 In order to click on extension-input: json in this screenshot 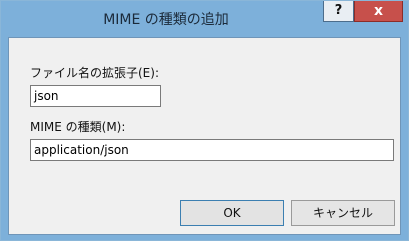, I will do `click(95, 96)`.